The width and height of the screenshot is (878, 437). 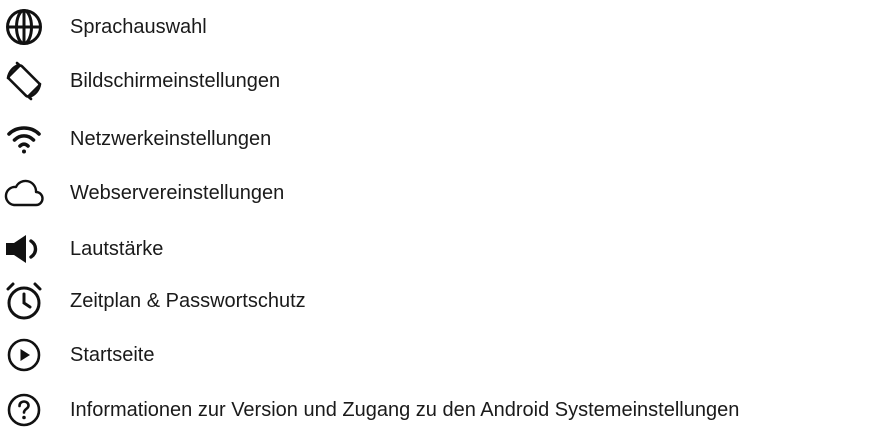 I want to click on wifi-icon, so click(x=24, y=139).